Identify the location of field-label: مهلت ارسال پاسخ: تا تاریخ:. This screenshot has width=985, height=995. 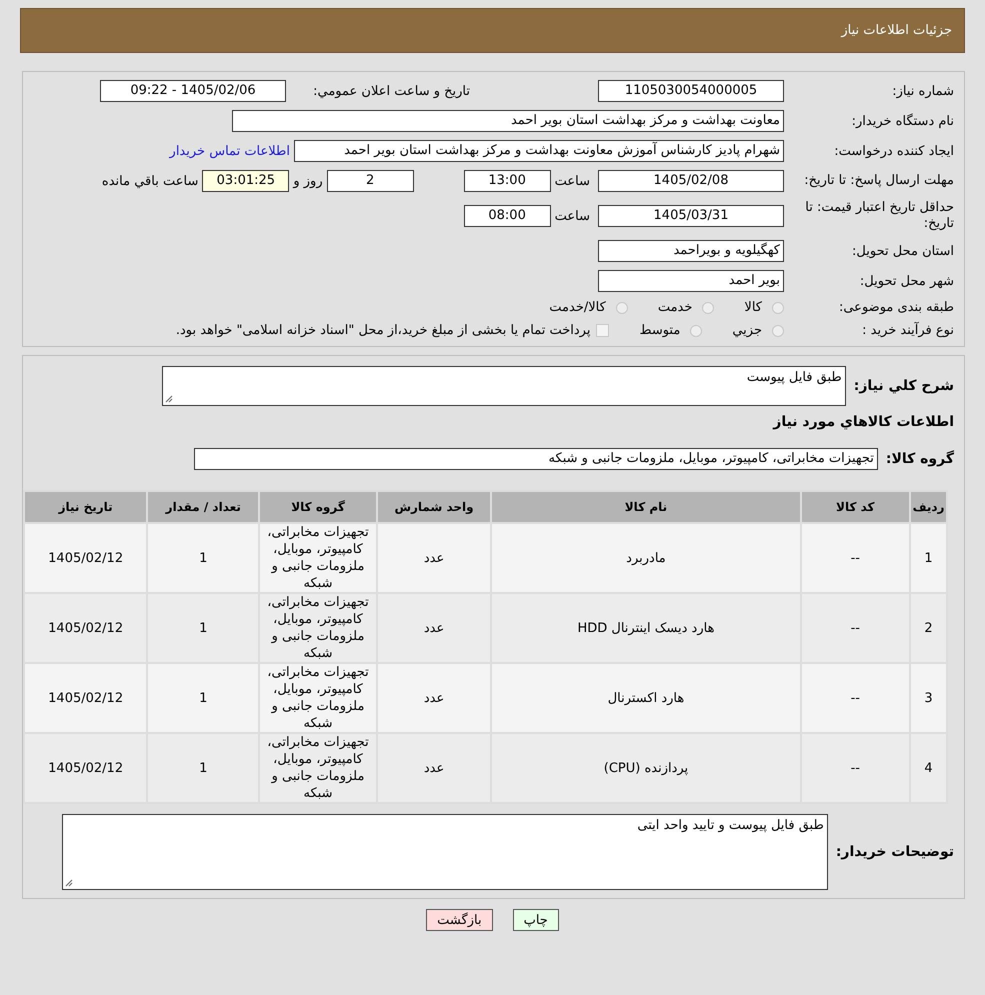
(879, 181).